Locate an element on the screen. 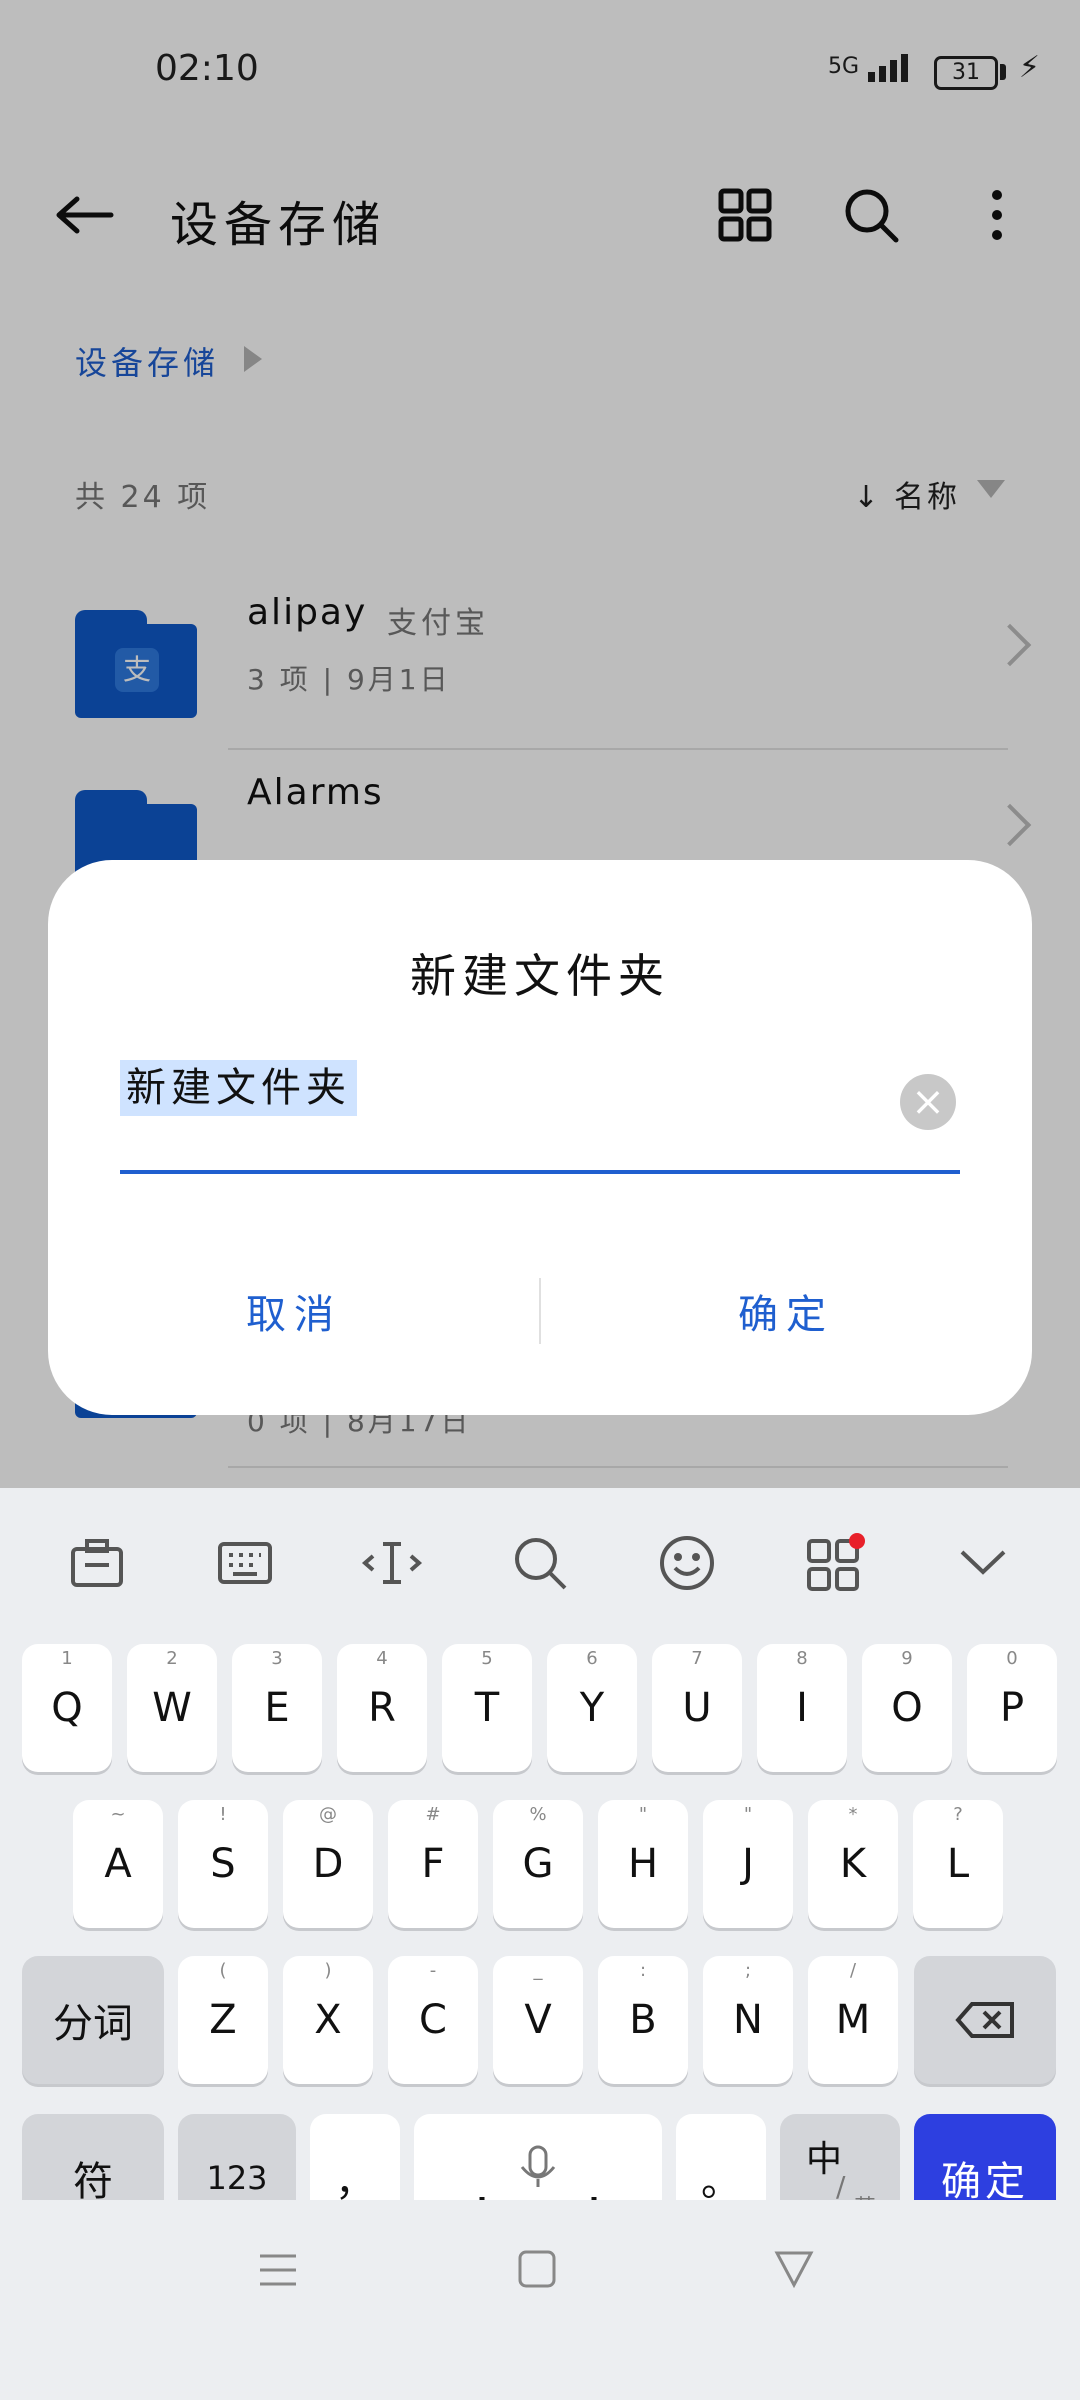  key-label: X is located at coordinates (328, 2020).